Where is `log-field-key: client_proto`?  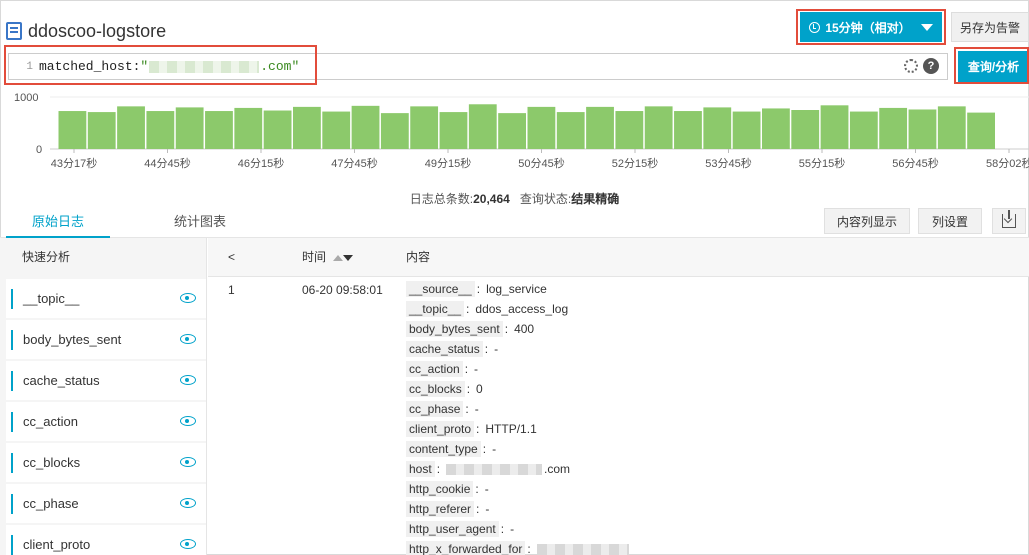
log-field-key: client_proto is located at coordinates (440, 429).